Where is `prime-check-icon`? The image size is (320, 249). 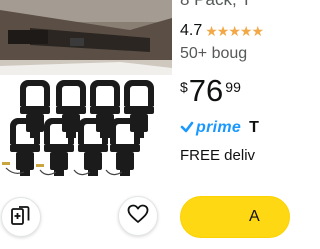
prime-check-icon is located at coordinates (187, 128).